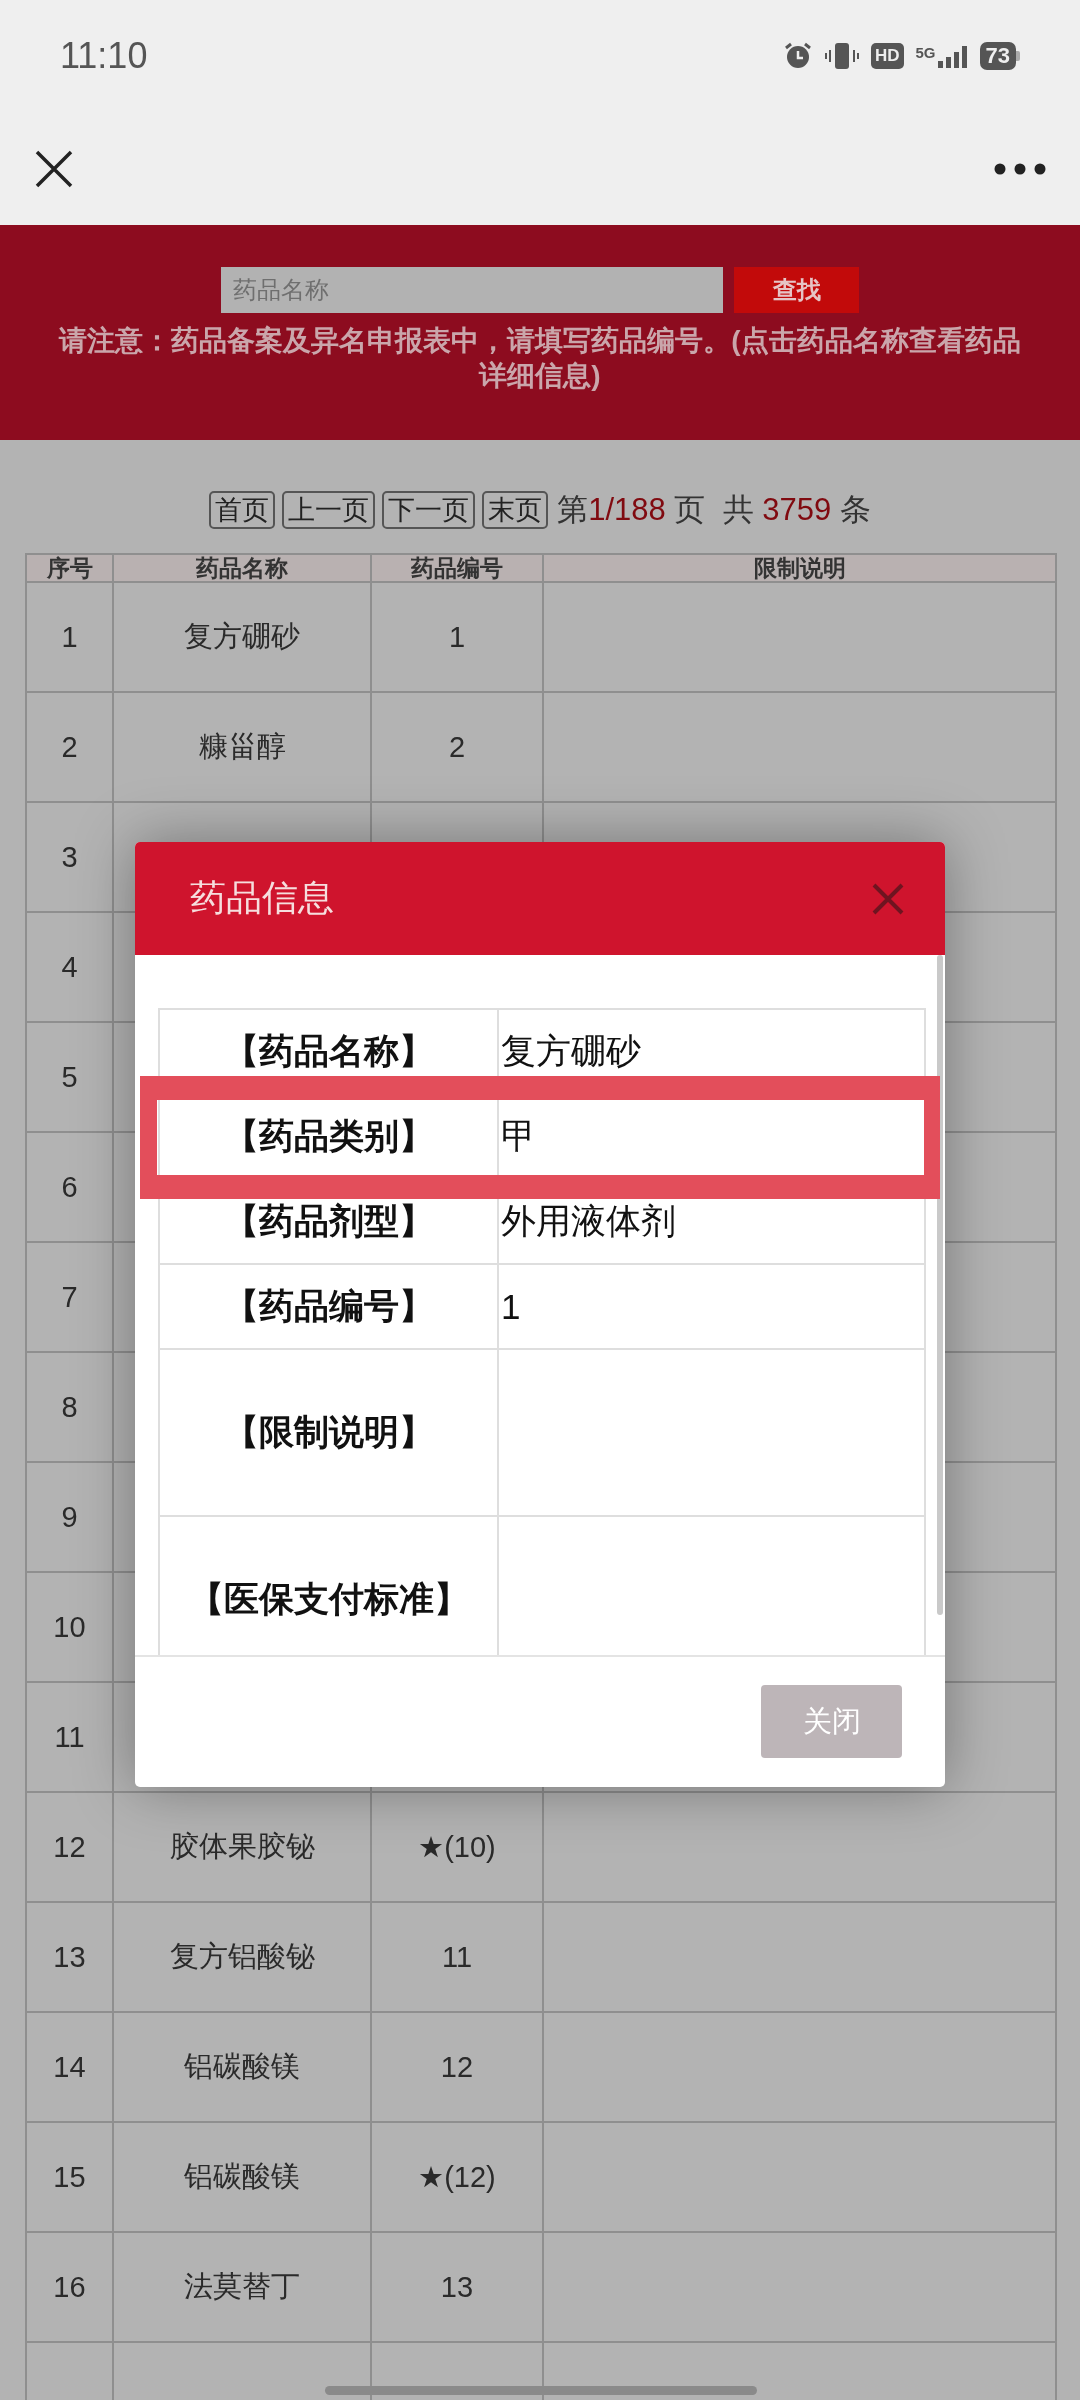  What do you see at coordinates (329, 1306) in the screenshot?
I see `field-label: 【药品编号】` at bounding box center [329, 1306].